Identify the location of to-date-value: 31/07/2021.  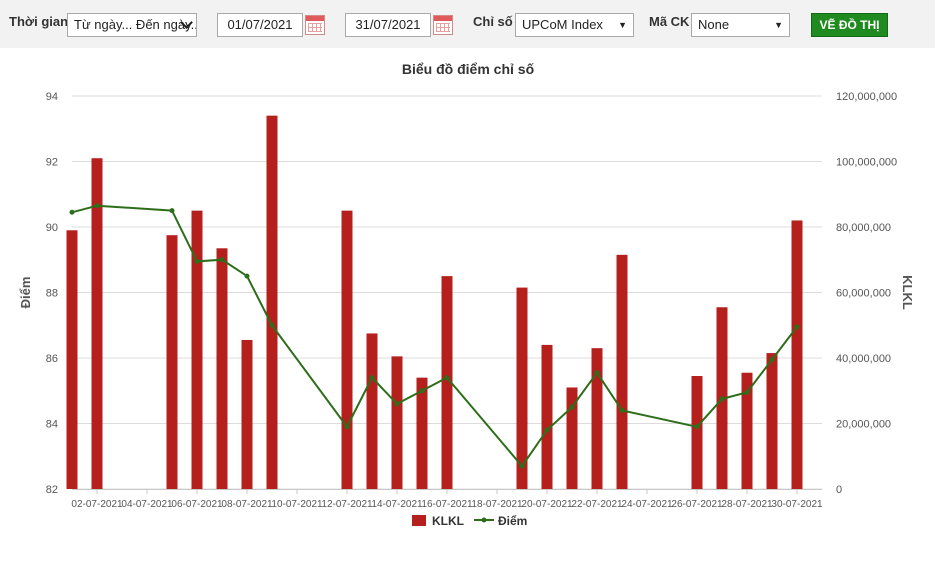
(388, 24).